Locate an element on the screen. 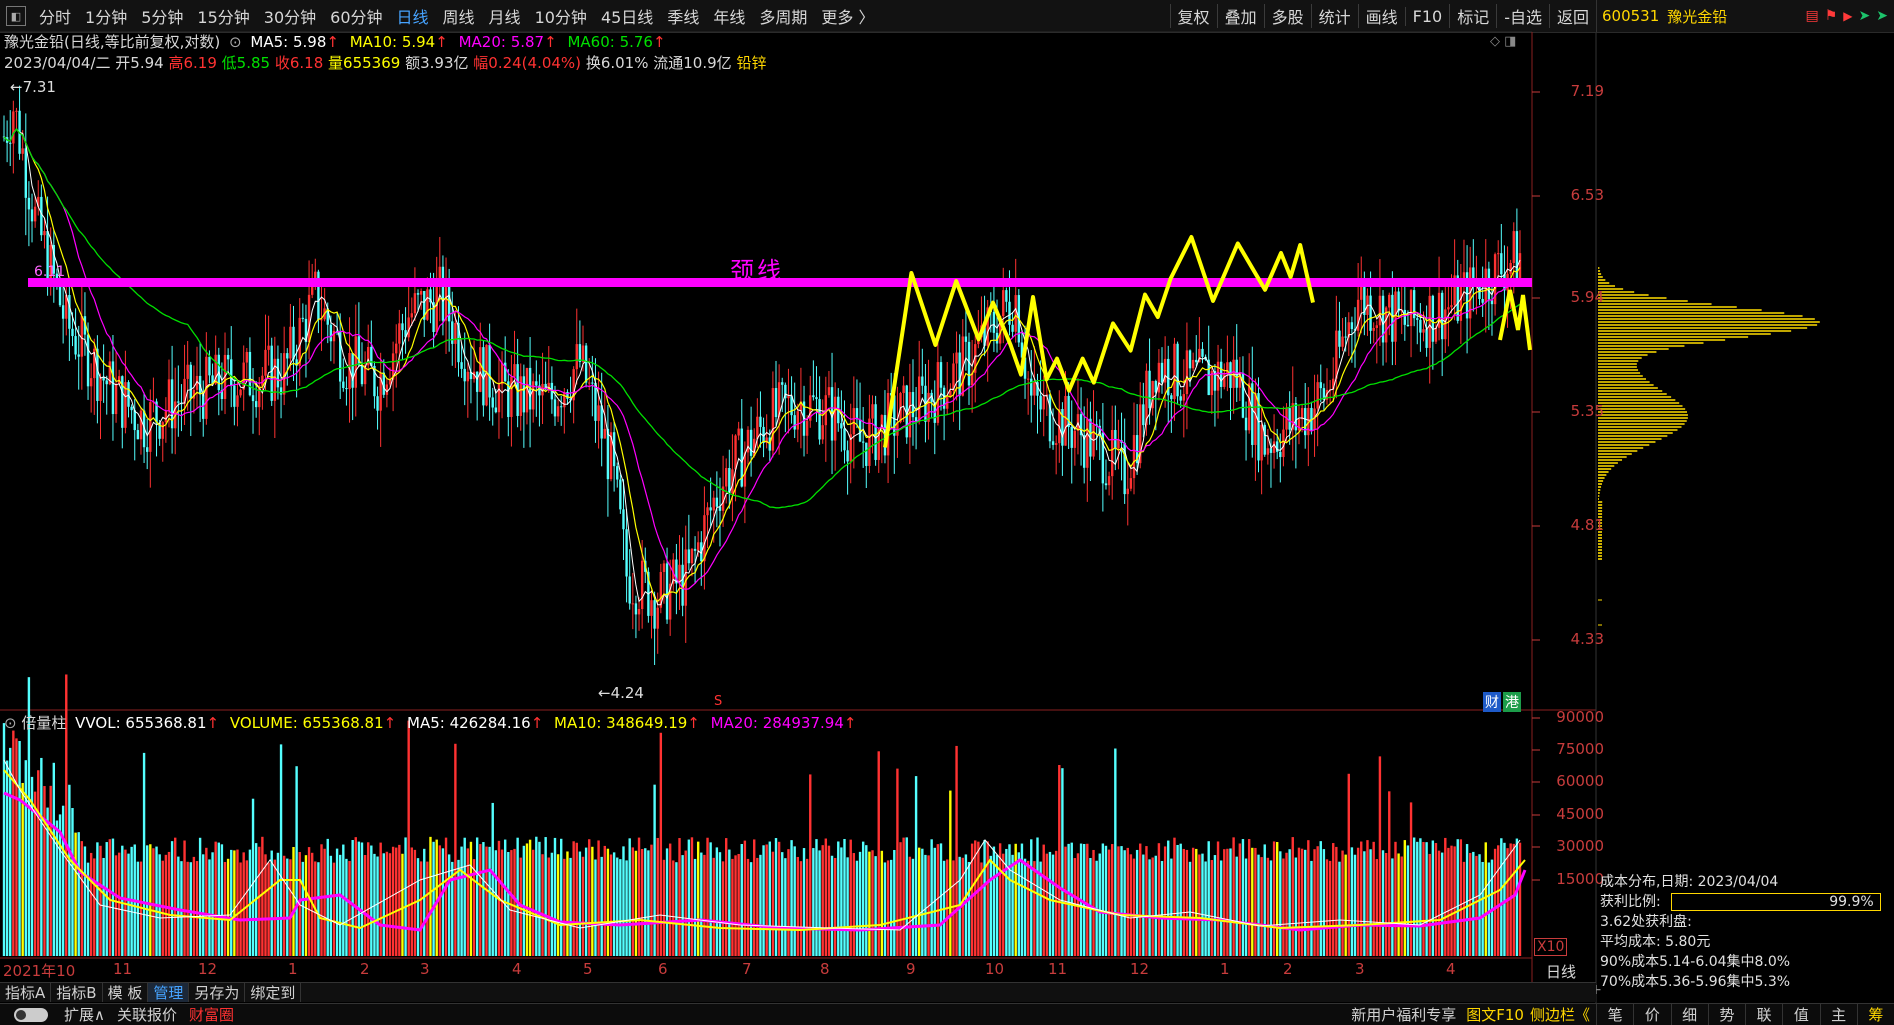 The width and height of the screenshot is (1894, 1025). month-label: 9 is located at coordinates (911, 969).